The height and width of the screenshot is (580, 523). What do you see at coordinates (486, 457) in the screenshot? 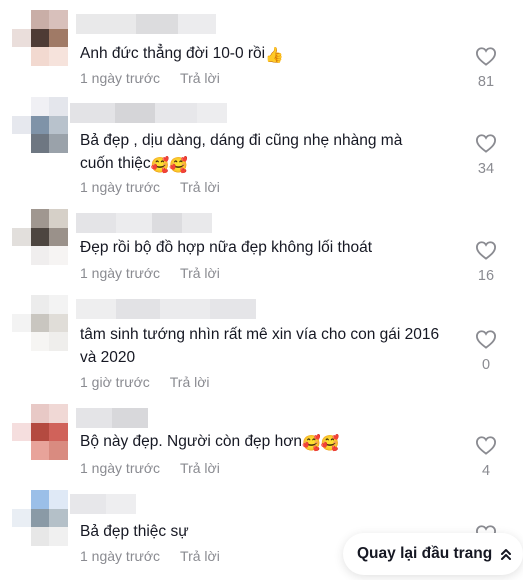
I see `like-group: 4` at bounding box center [486, 457].